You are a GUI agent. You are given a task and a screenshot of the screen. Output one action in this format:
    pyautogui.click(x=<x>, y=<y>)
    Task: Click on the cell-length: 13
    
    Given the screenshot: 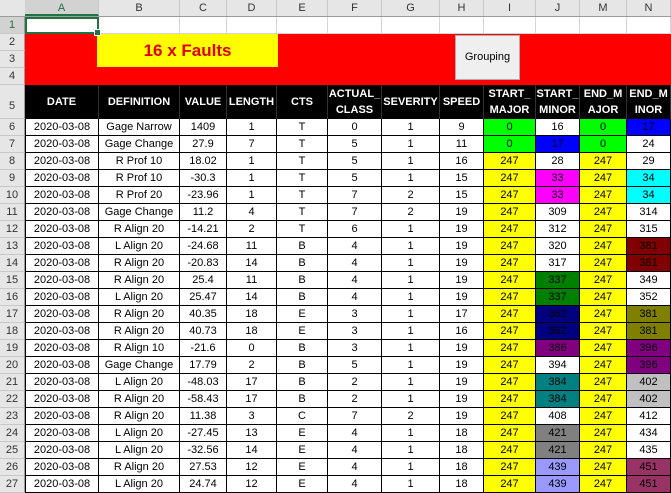 What is the action you would take?
    pyautogui.click(x=252, y=433)
    